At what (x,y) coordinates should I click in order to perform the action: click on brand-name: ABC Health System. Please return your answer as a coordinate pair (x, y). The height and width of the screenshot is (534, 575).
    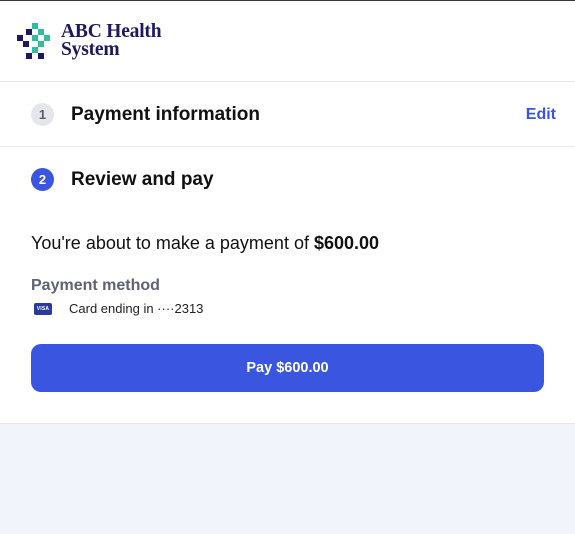
    Looking at the image, I should click on (111, 41).